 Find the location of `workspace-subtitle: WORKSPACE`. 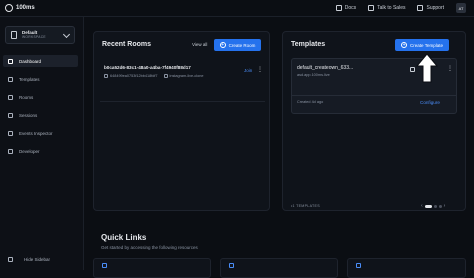

workspace-subtitle: WORKSPACE is located at coordinates (34, 36).